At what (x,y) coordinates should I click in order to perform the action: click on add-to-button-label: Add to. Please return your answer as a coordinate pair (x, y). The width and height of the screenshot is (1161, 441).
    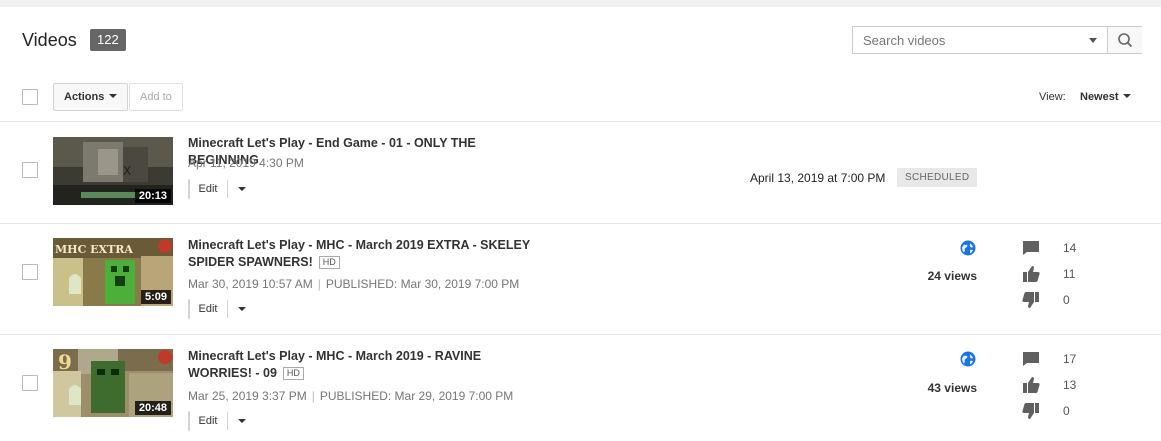
    Looking at the image, I should click on (156, 97).